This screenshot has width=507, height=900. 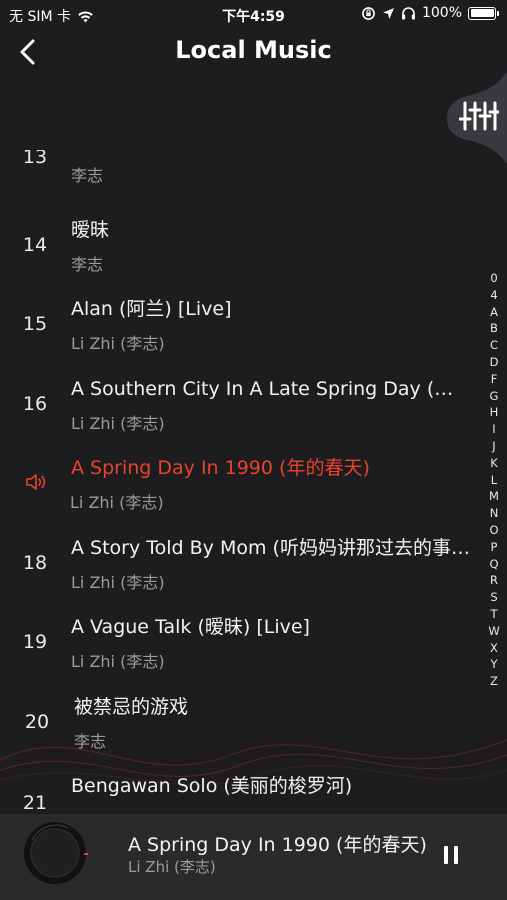 What do you see at coordinates (240, 489) in the screenshot?
I see `song-row-playing: A Spring Day In 1990 (年的春天) Li Zhi (李志)` at bounding box center [240, 489].